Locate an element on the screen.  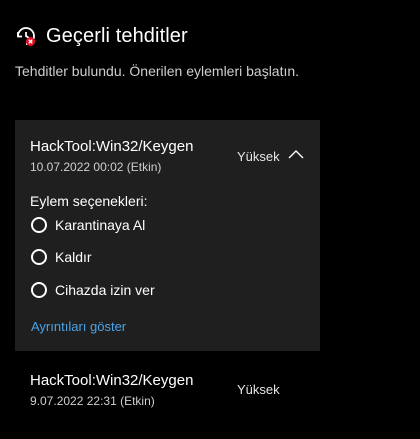
action-option-label: Karantinaya Al is located at coordinates (100, 225).